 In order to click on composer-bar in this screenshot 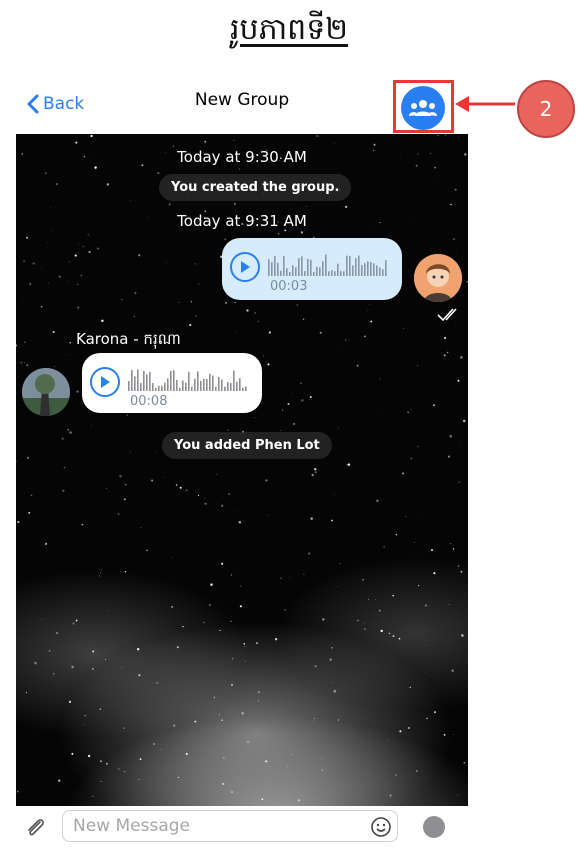, I will do `click(289, 827)`.